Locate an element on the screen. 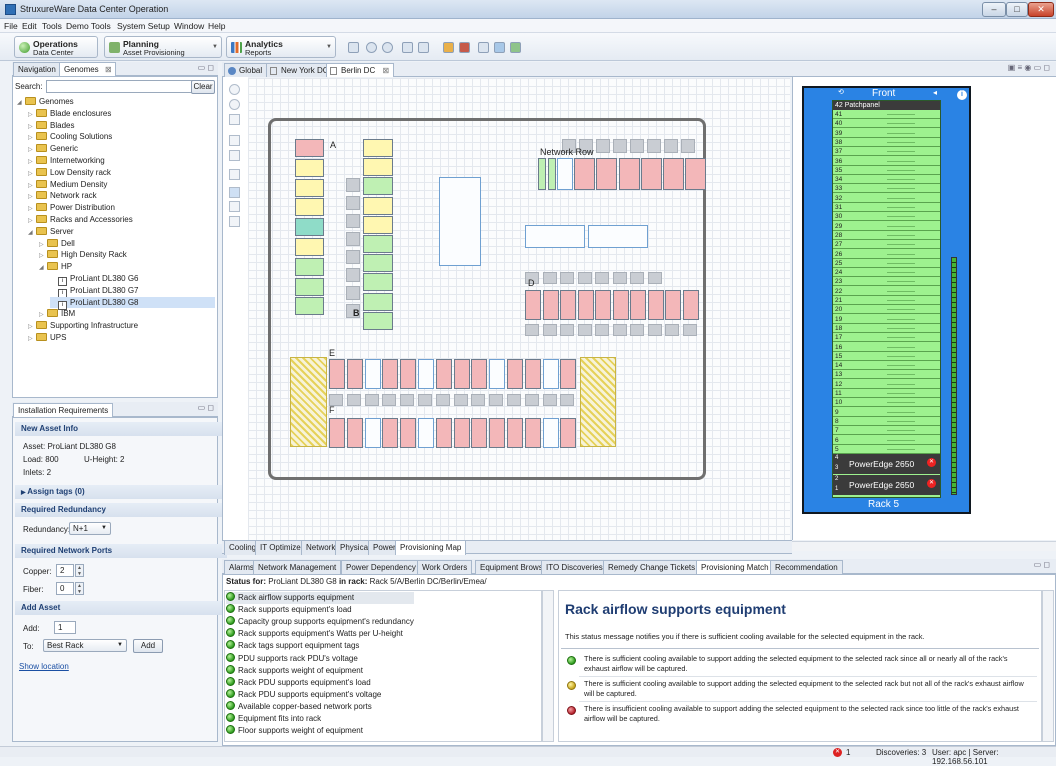 Image resolution: width=1056 pixels, height=766 pixels. save-icon is located at coordinates (353, 47).